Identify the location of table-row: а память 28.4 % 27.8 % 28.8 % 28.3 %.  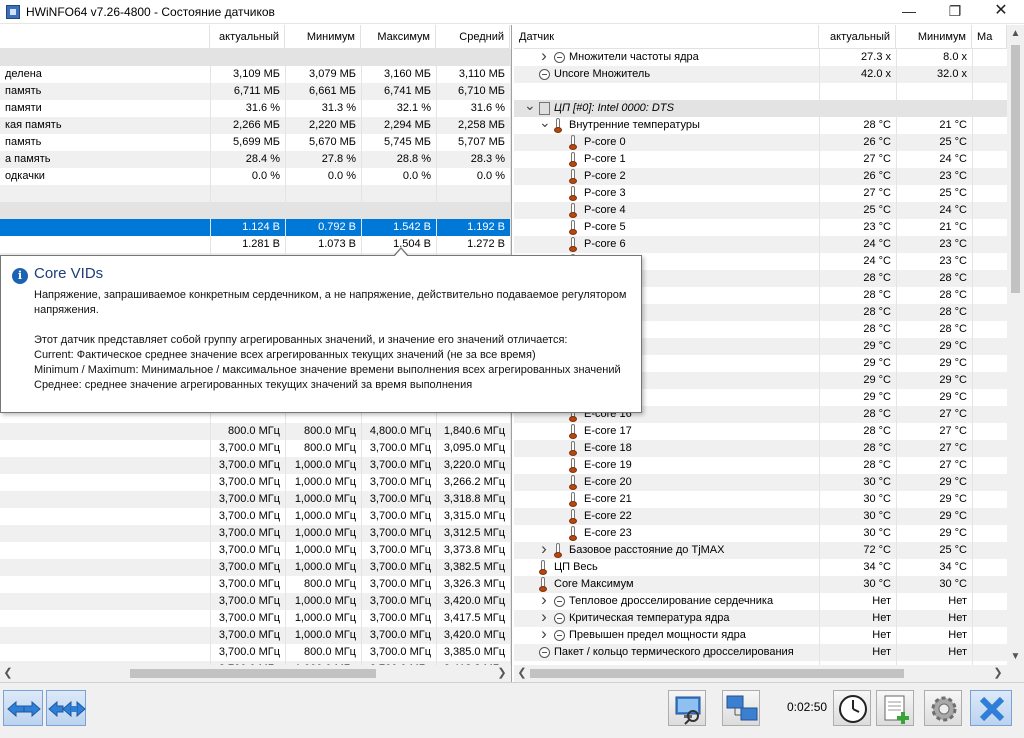
(255, 159).